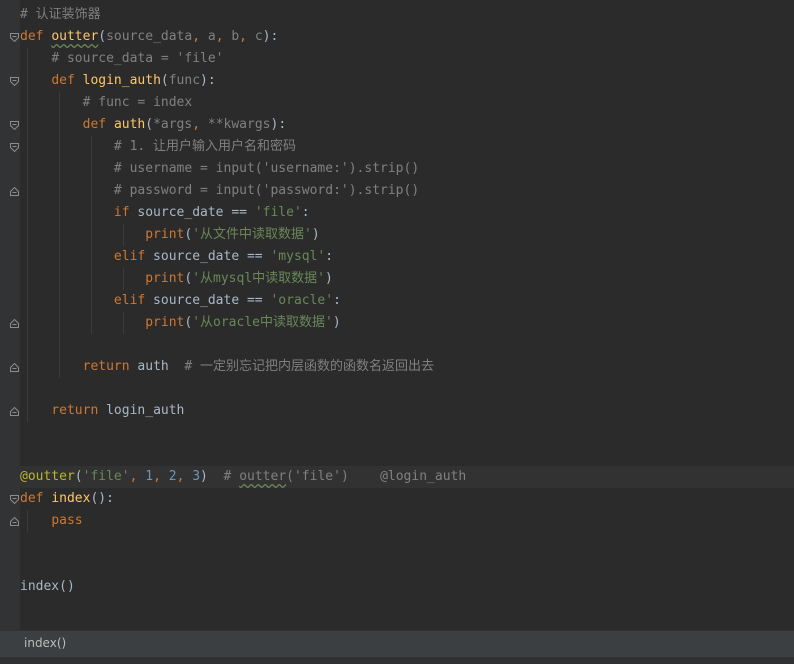 Image resolution: width=794 pixels, height=664 pixels. What do you see at coordinates (24, 476) in the screenshot?
I see `decorator-symbol: @` at bounding box center [24, 476].